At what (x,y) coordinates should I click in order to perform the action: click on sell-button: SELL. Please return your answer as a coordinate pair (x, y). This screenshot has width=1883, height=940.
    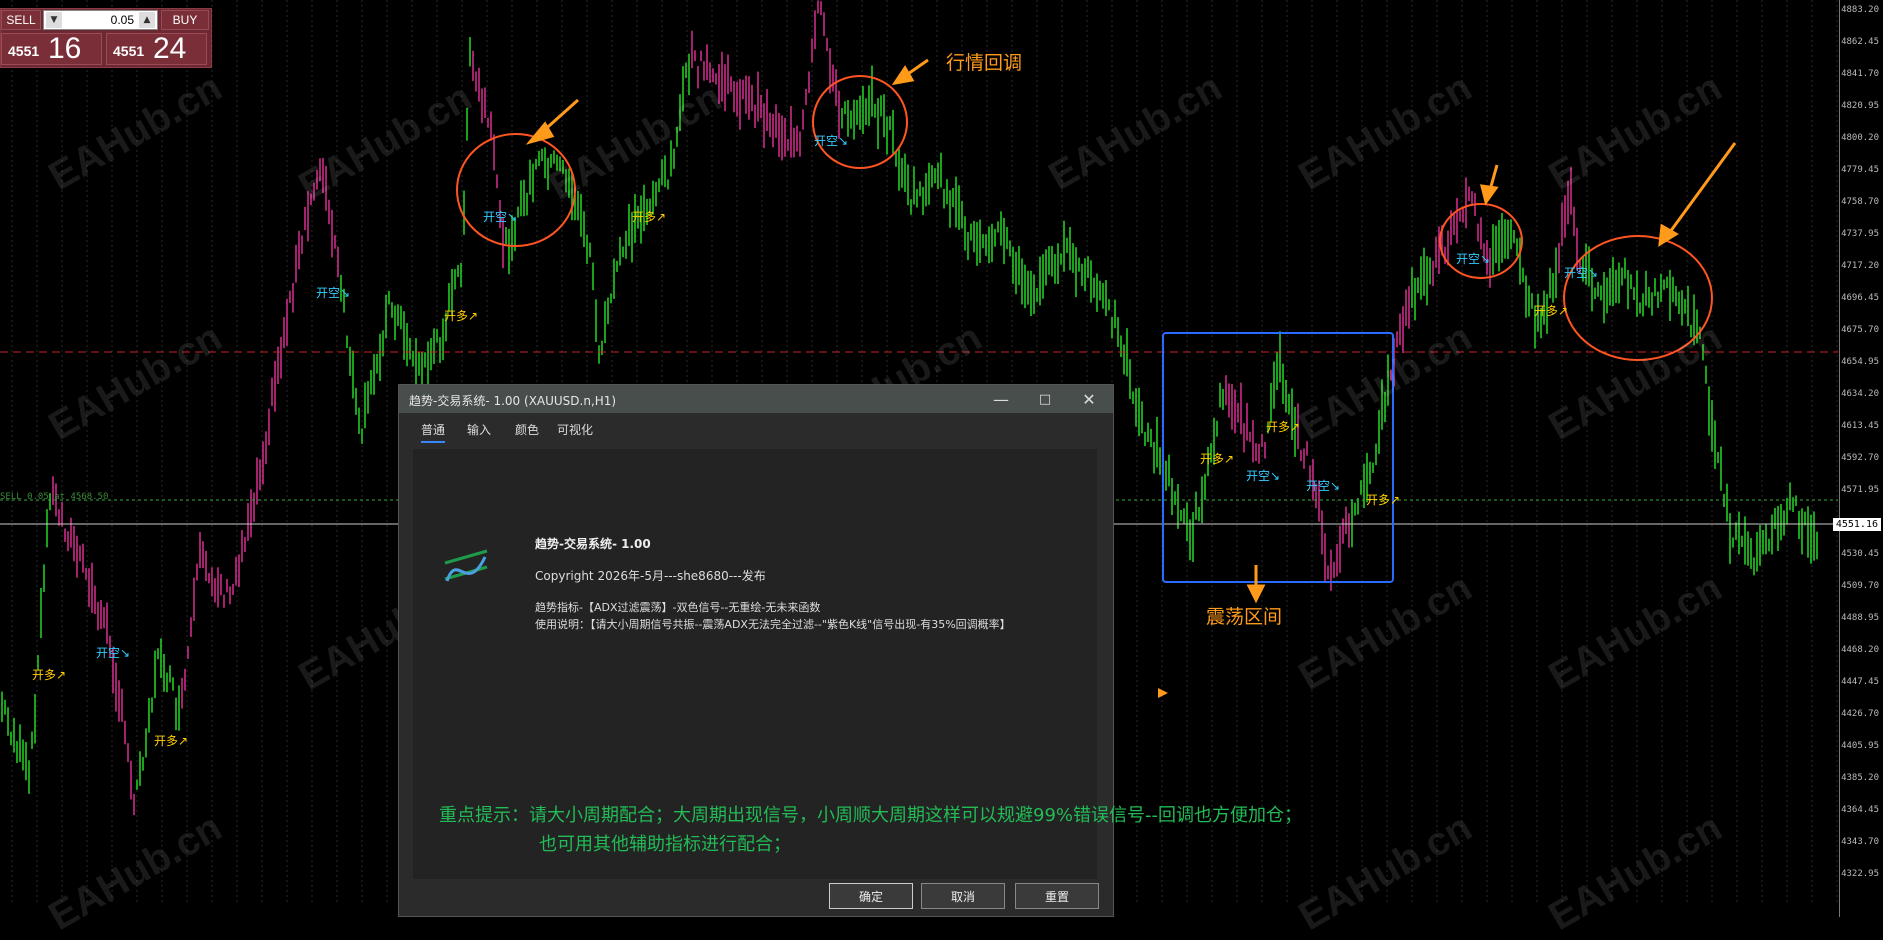
    Looking at the image, I should click on (21, 20).